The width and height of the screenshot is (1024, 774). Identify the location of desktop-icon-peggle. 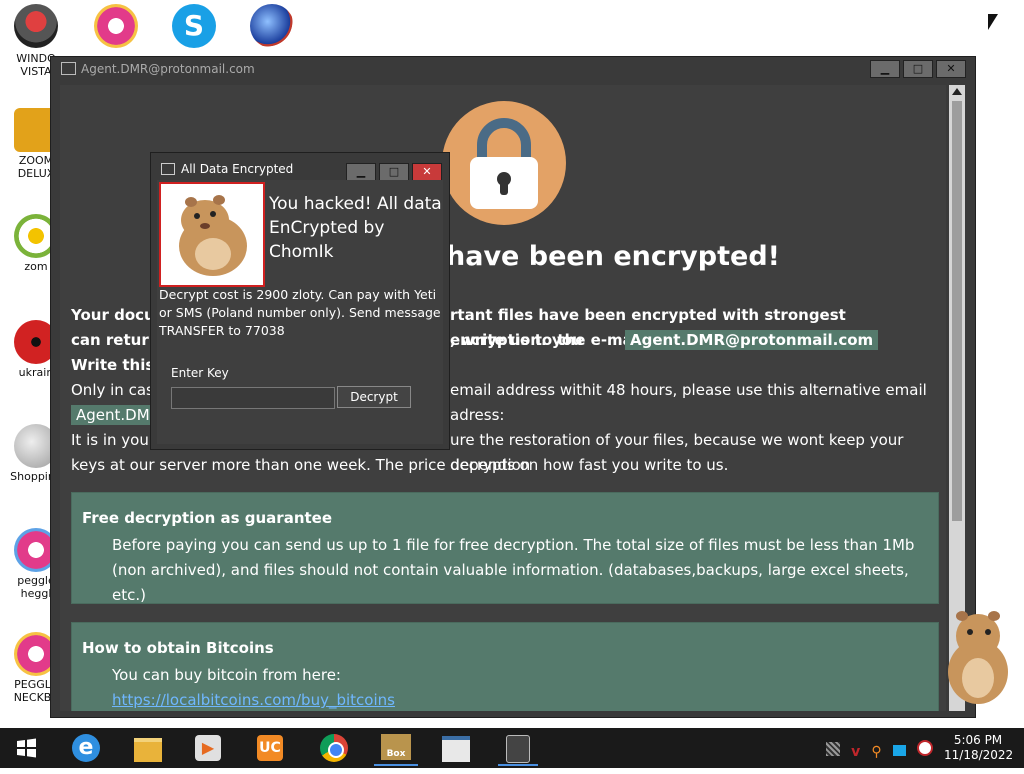
(116, 27).